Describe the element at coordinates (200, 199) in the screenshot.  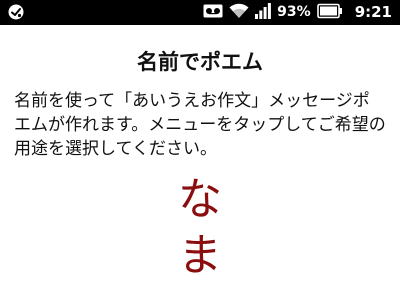
I see `poem-char: な` at that location.